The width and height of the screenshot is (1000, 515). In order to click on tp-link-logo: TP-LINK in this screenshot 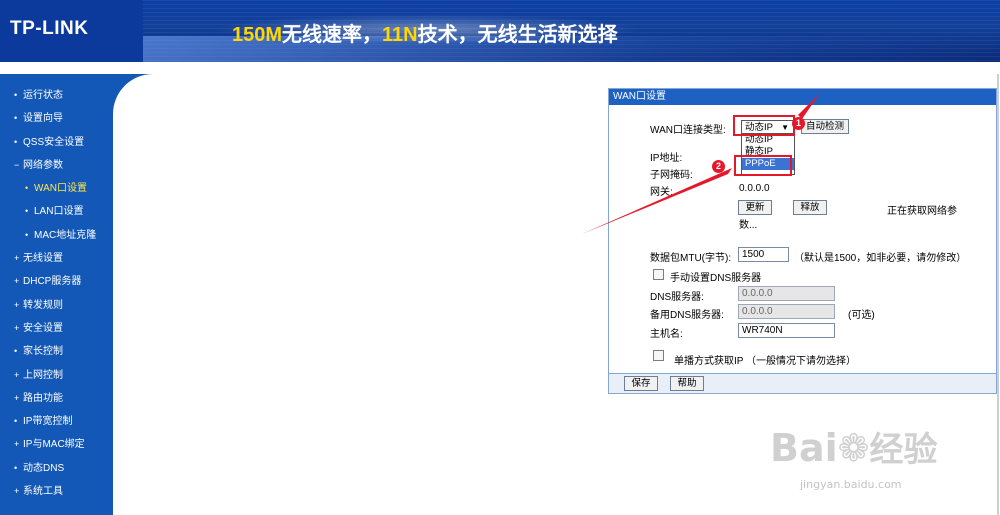, I will do `click(49, 28)`.